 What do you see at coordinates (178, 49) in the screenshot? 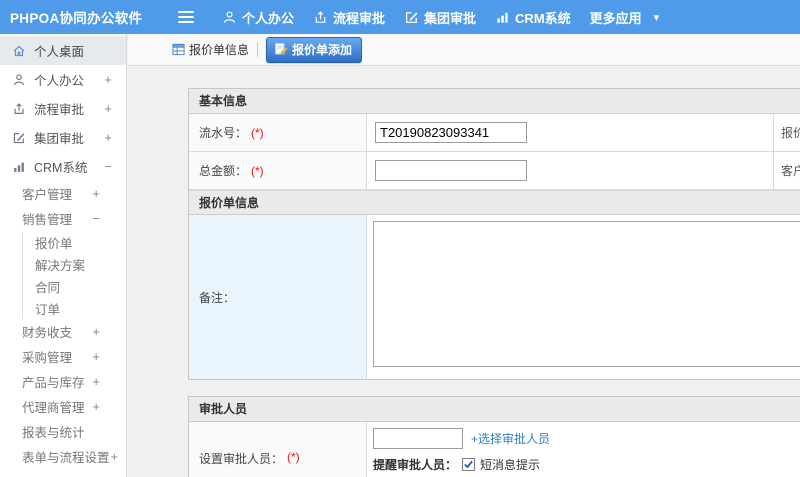
I see `table-icon` at bounding box center [178, 49].